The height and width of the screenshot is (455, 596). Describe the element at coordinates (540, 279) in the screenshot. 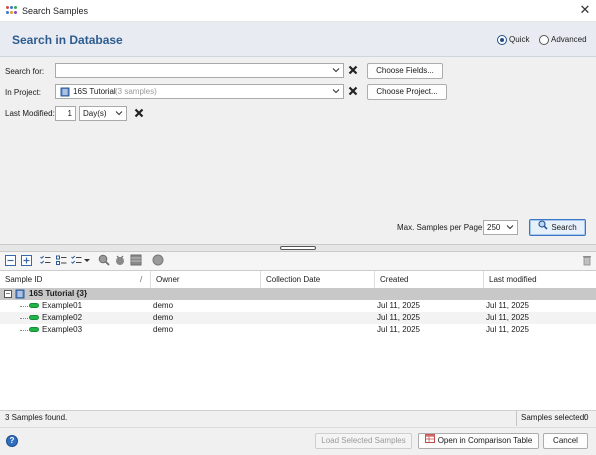

I see `column-header-last-modified: Last modified` at that location.